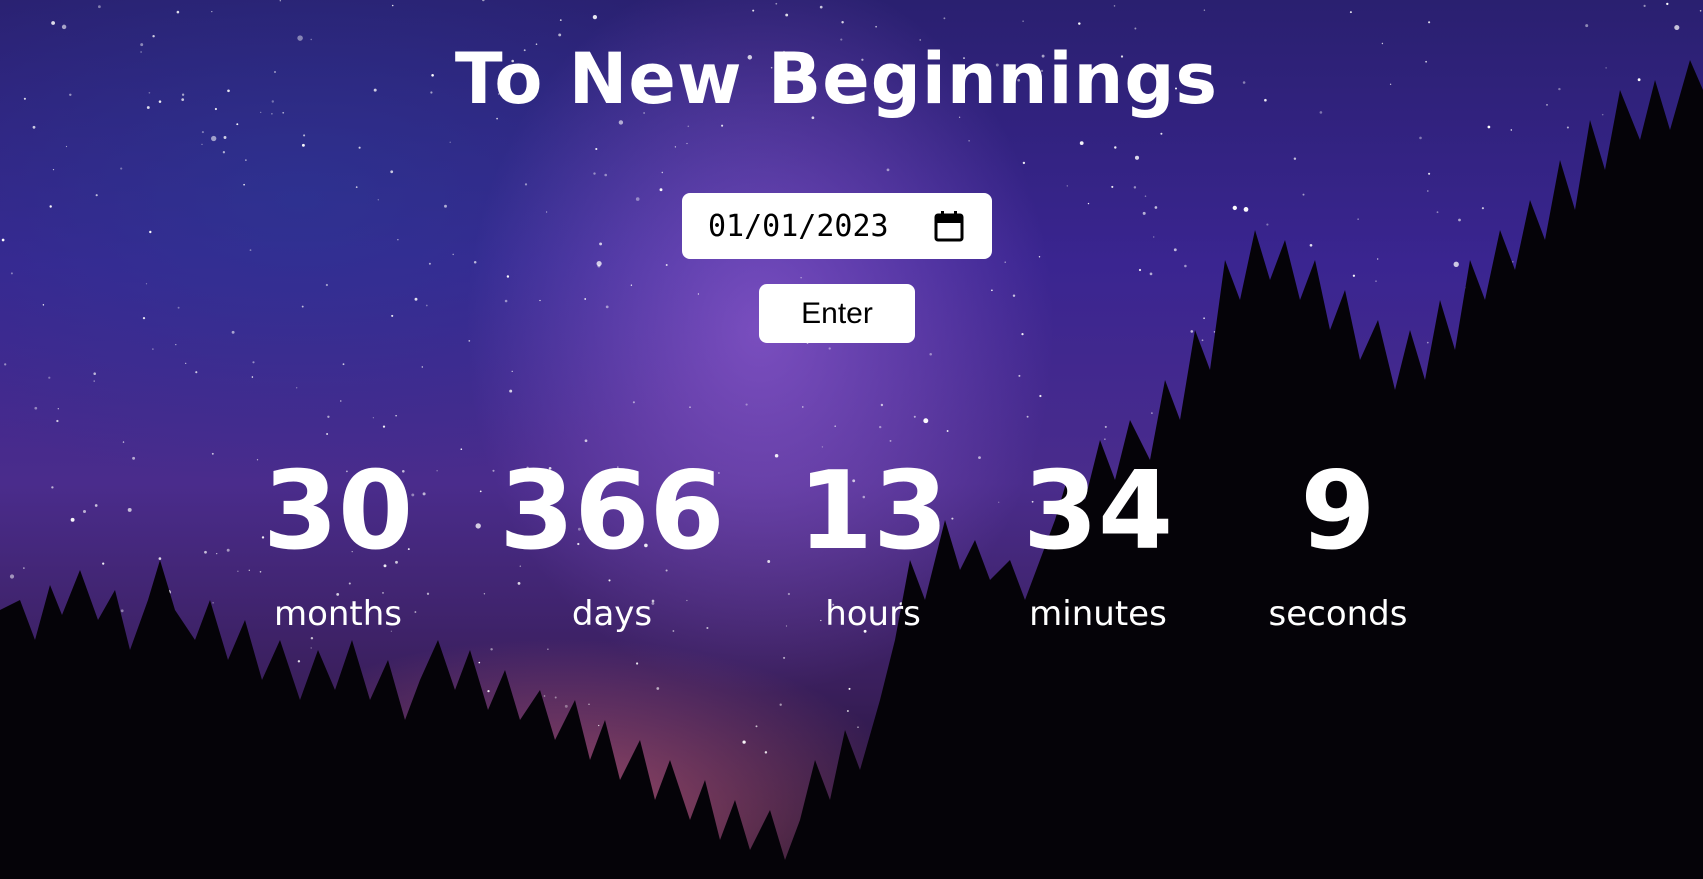  What do you see at coordinates (949, 226) in the screenshot?
I see `calendar-icon` at bounding box center [949, 226].